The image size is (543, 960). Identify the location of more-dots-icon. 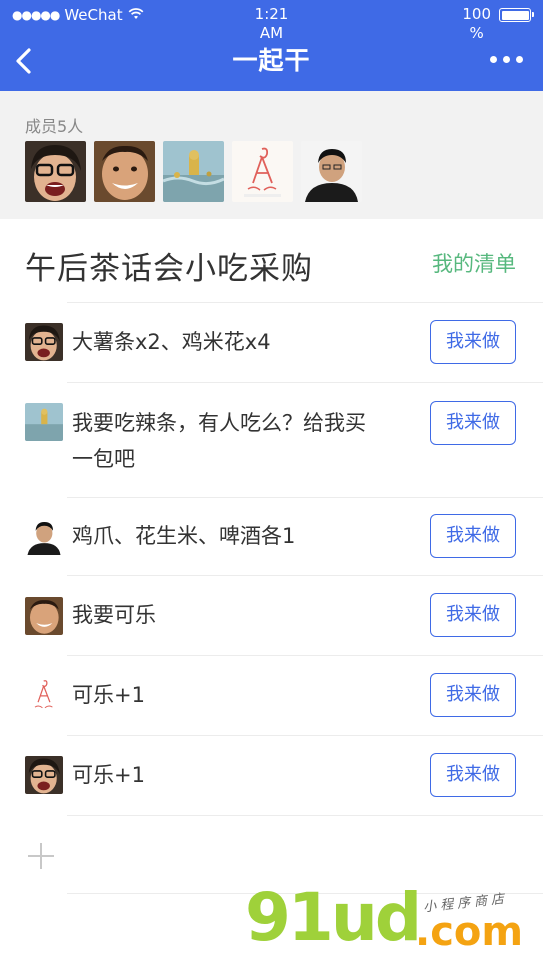
(506, 59).